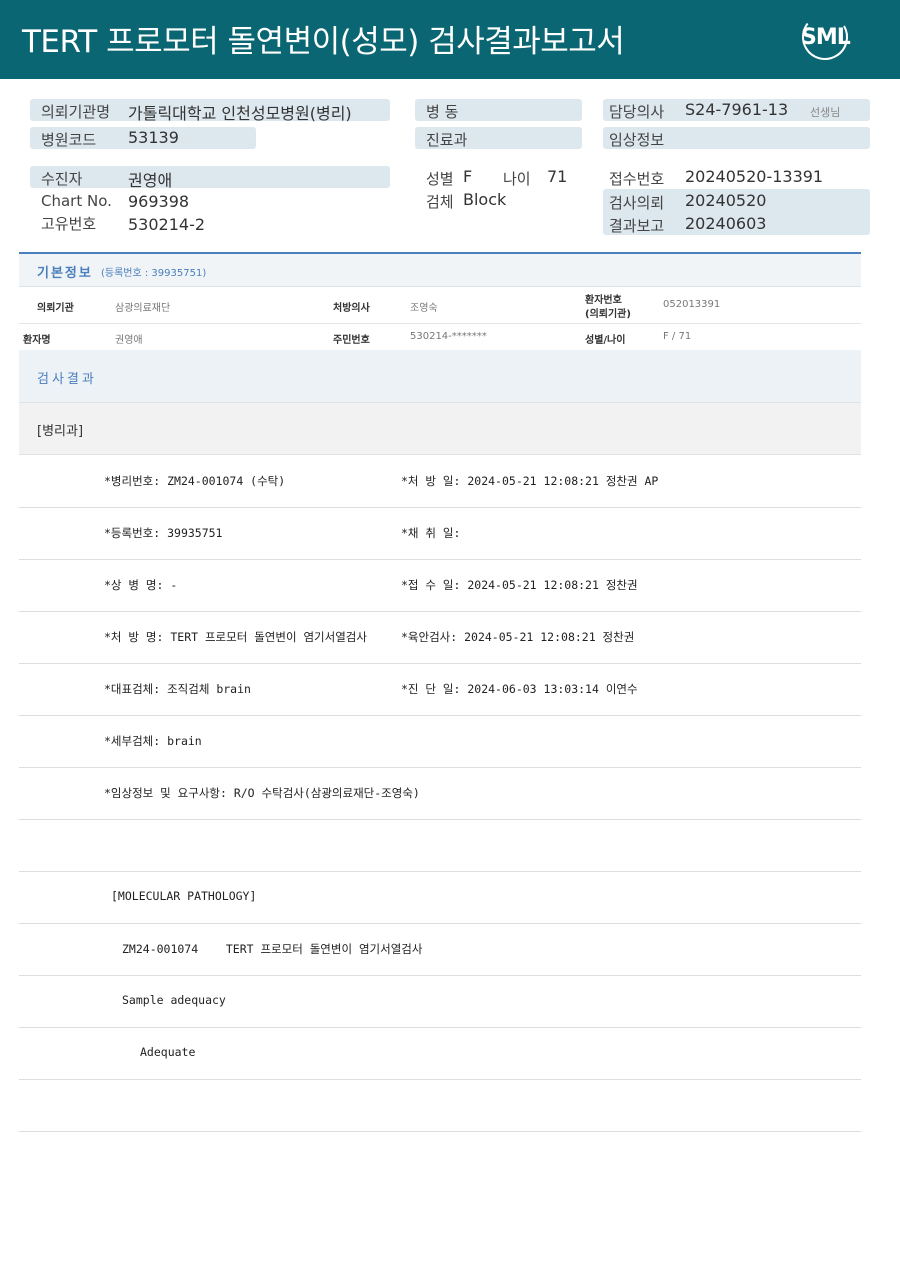 The width and height of the screenshot is (900, 1271). What do you see at coordinates (167, 224) in the screenshot?
I see `id-value: 530214-2` at bounding box center [167, 224].